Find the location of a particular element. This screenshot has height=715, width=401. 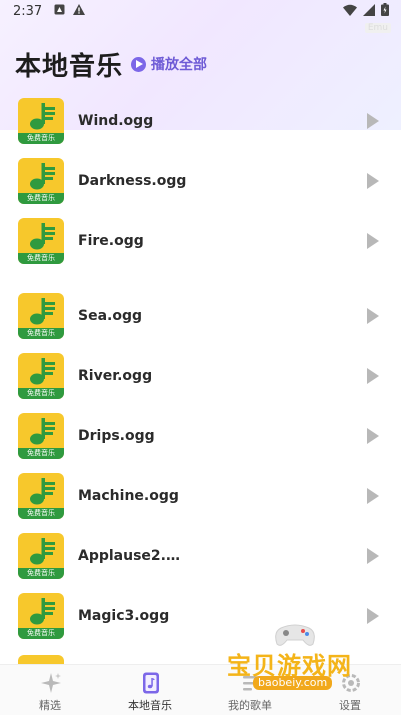

system-icons is located at coordinates (366, 9).